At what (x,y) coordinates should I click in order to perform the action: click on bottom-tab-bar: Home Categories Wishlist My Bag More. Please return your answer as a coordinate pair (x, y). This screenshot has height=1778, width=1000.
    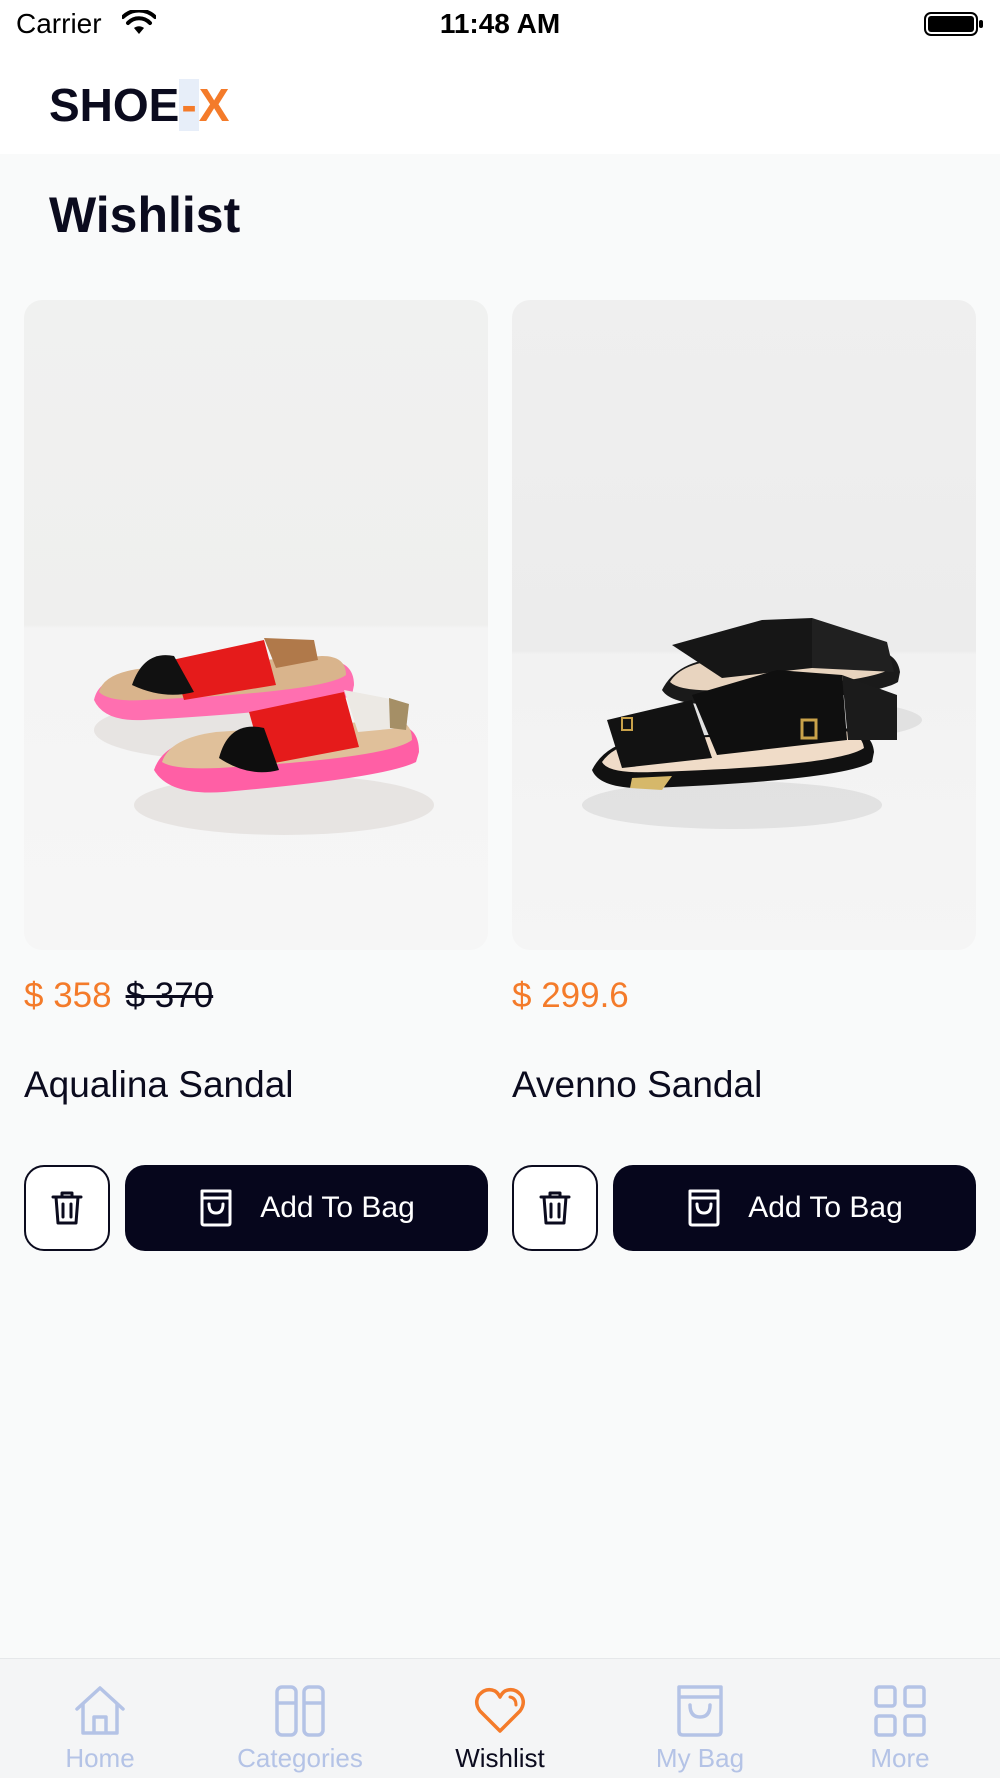
    Looking at the image, I should click on (500, 1718).